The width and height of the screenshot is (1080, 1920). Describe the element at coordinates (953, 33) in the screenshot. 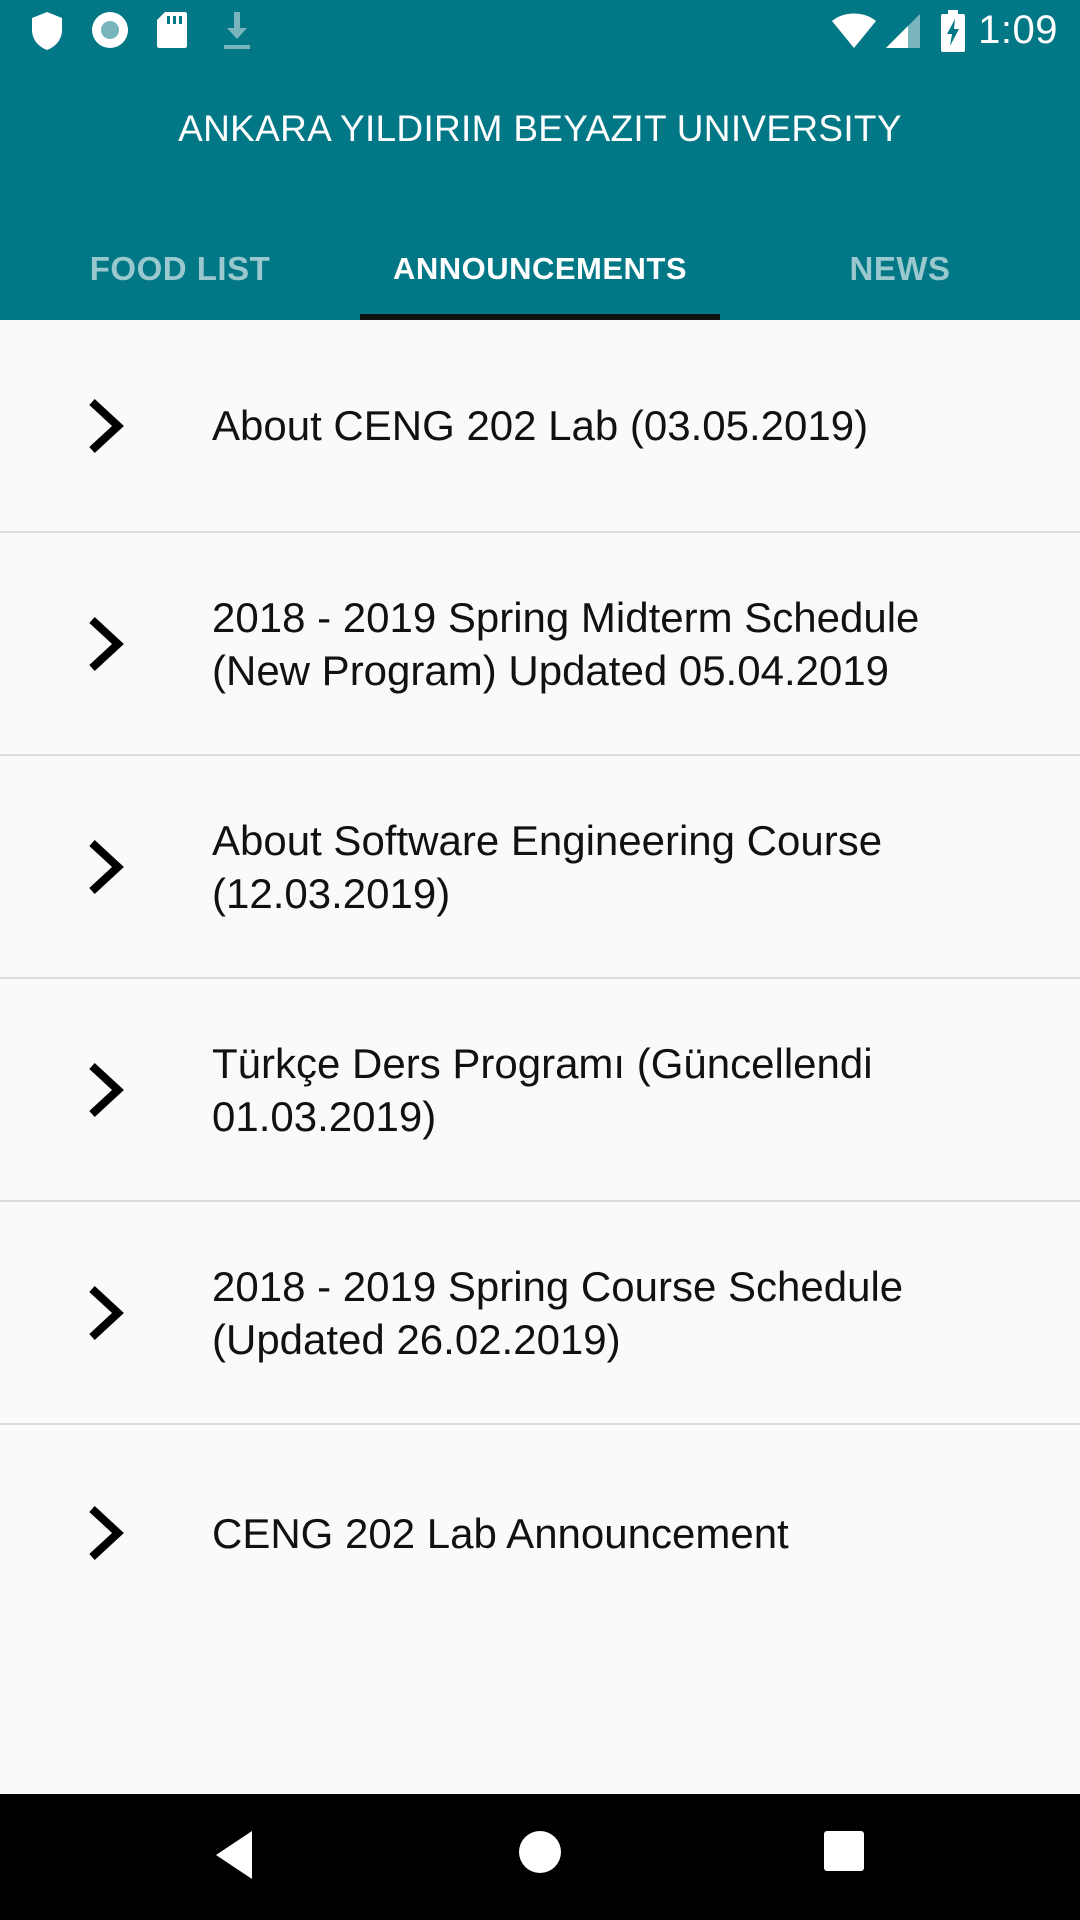

I see `battery-charging-icon` at that location.